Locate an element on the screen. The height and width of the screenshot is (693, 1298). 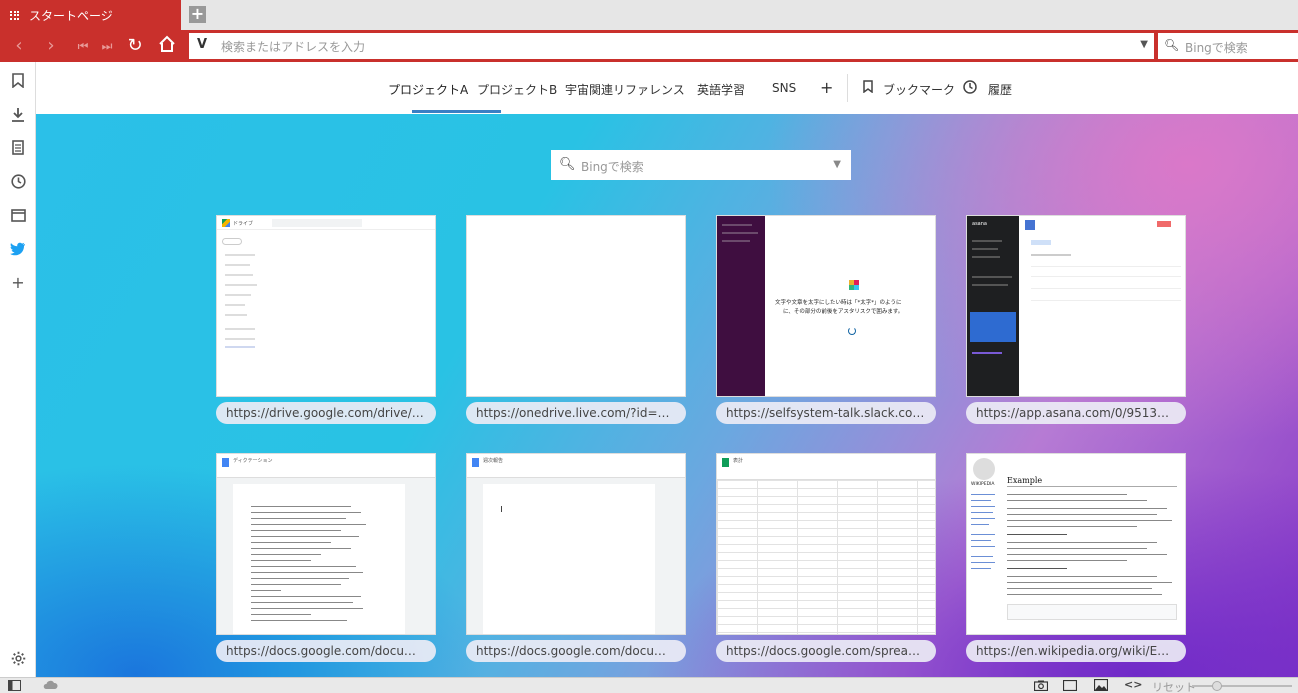
home-icon is located at coordinates (167, 46).